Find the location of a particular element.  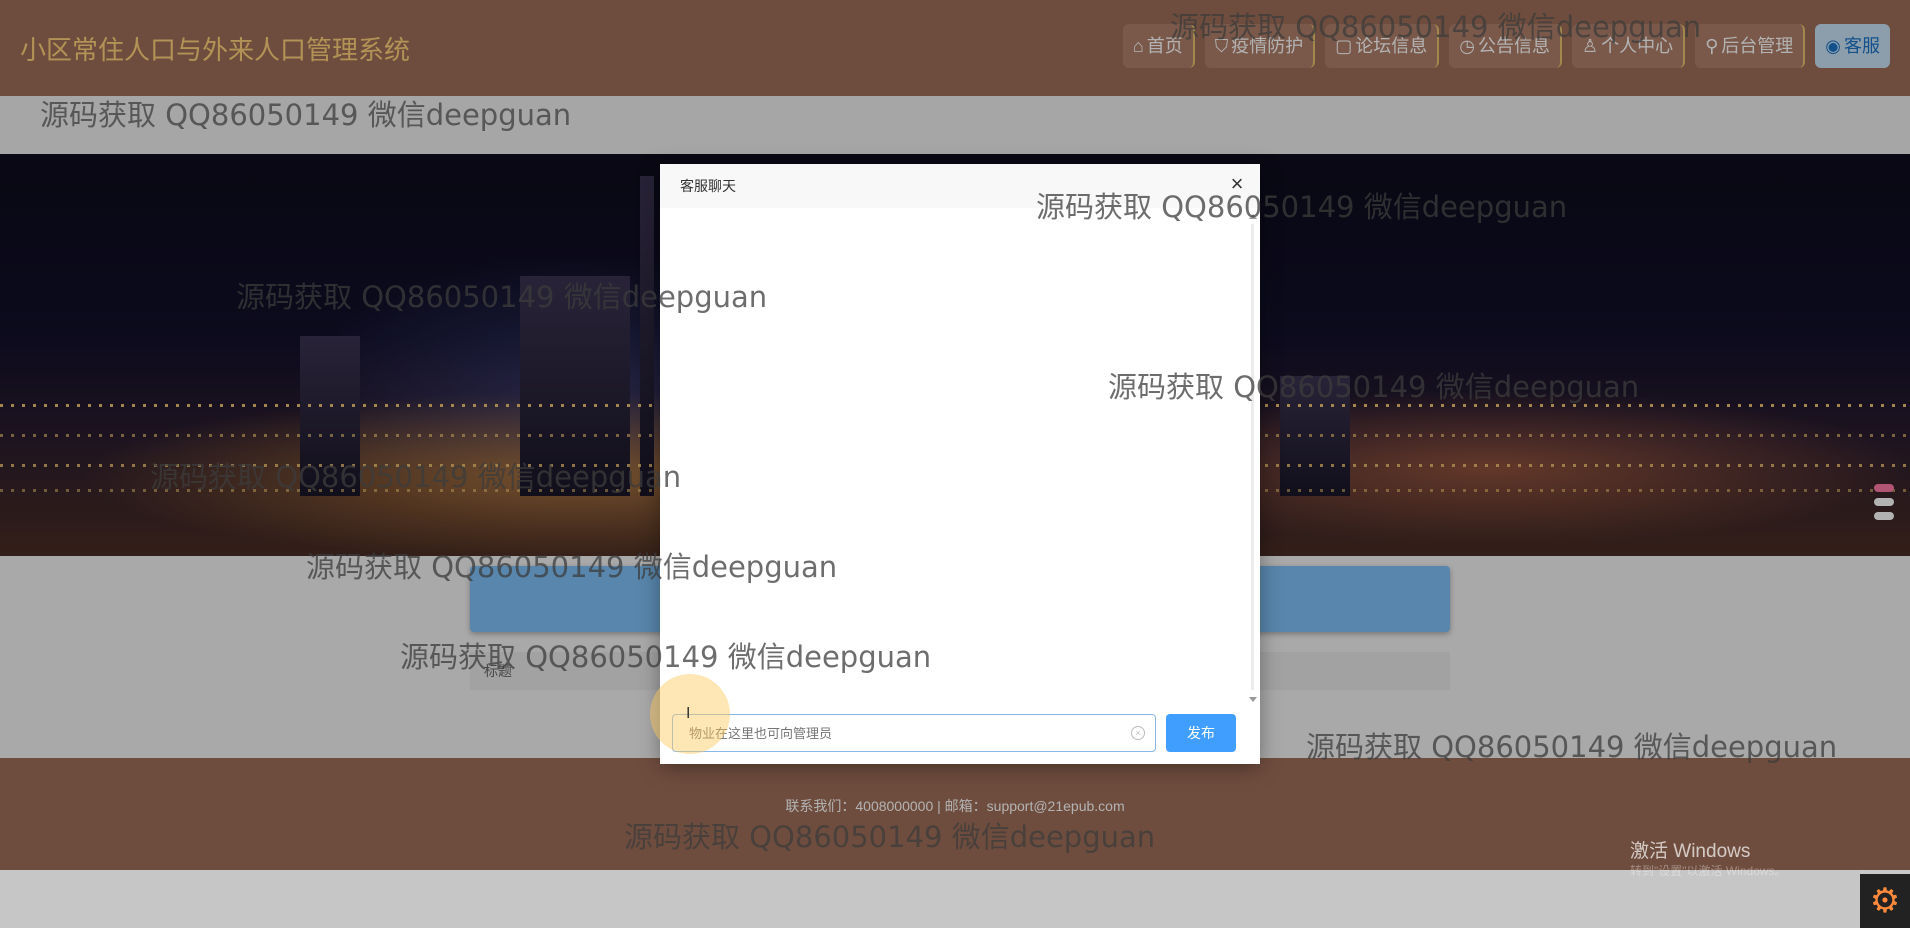

taskbar-app-icon: ⚙ is located at coordinates (1885, 901).